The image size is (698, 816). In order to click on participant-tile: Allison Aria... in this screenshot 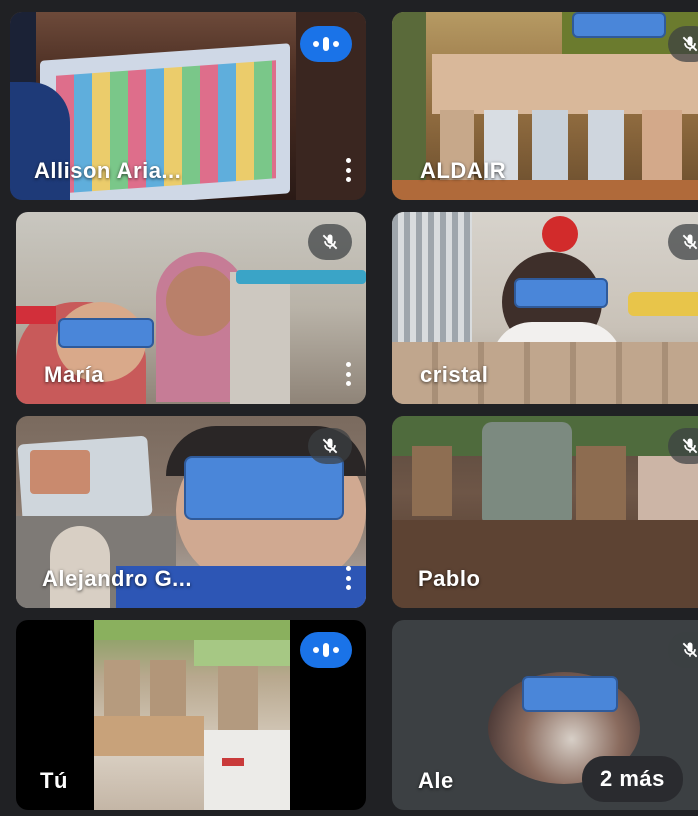, I will do `click(188, 106)`.